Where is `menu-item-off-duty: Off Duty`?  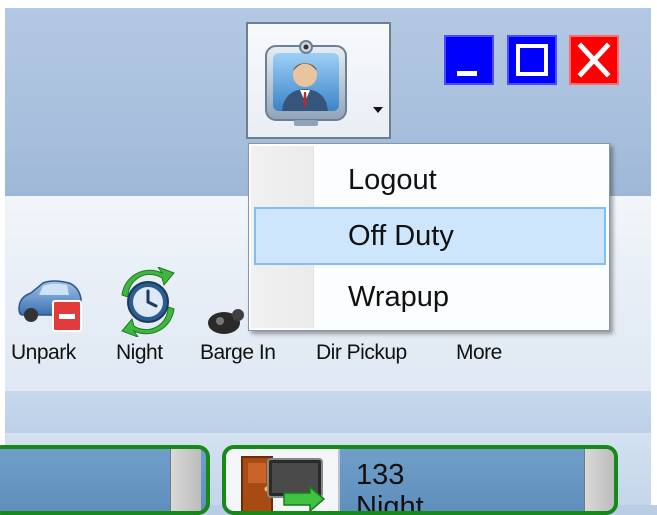
menu-item-off-duty: Off Duty is located at coordinates (430, 236).